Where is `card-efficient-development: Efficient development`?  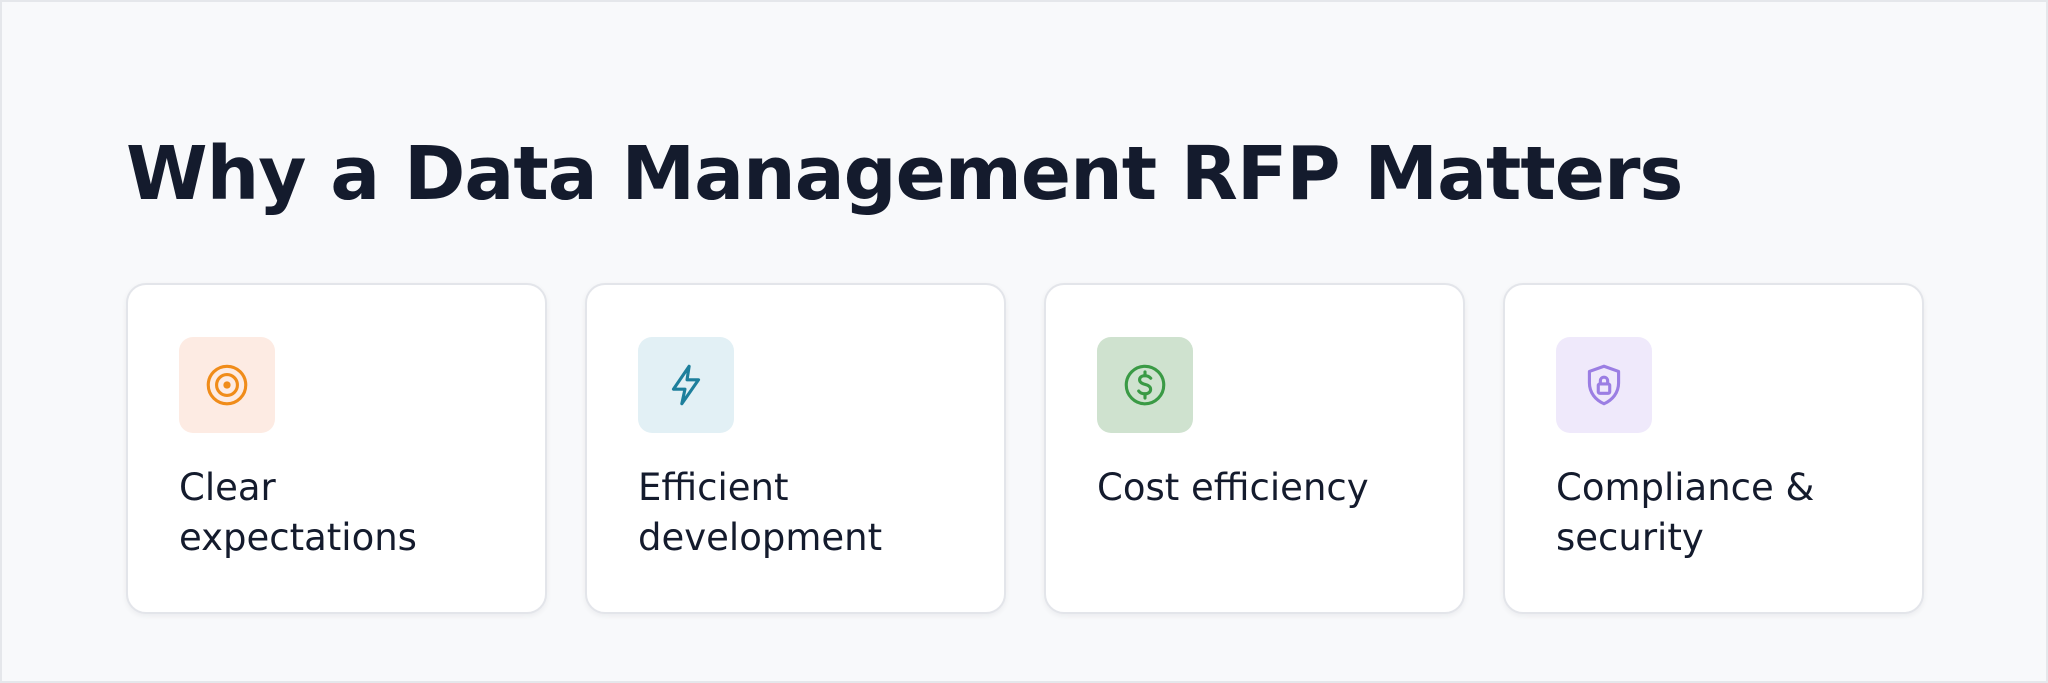
card-efficient-development: Efficient development is located at coordinates (795, 448).